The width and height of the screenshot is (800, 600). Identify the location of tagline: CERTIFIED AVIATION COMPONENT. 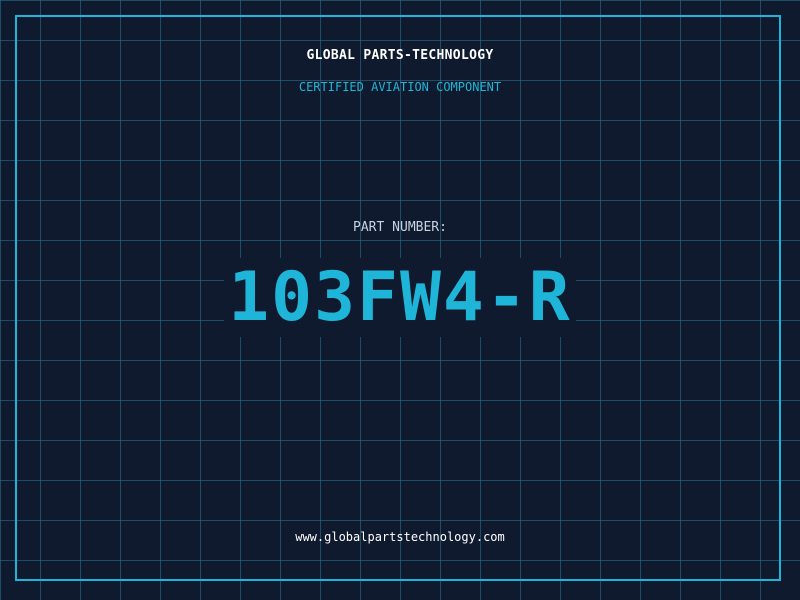
(400, 87).